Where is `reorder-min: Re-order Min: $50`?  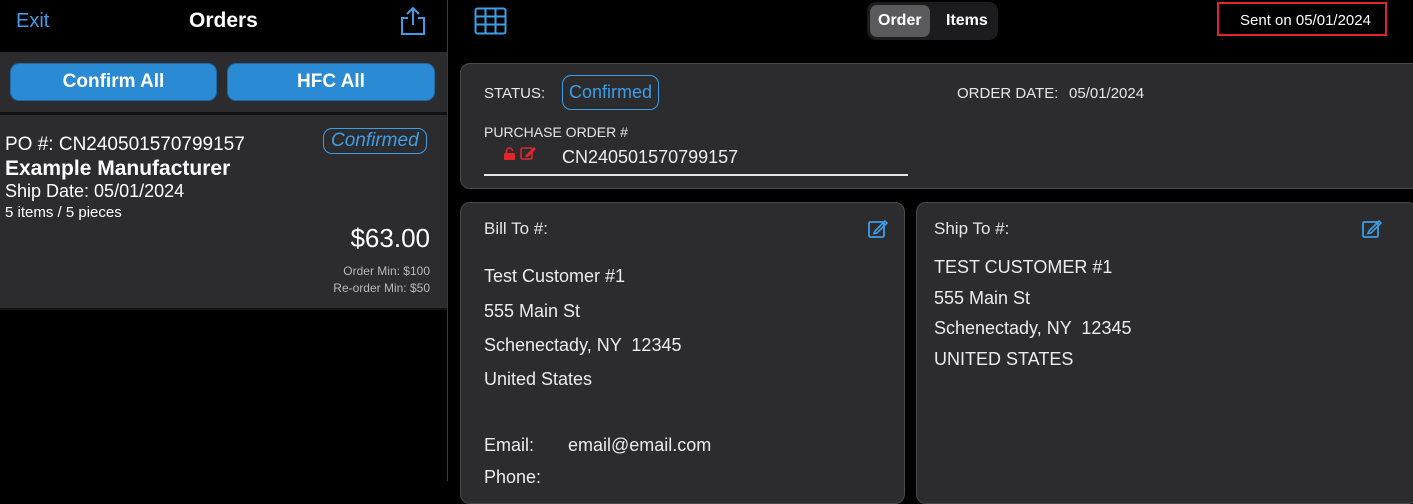 reorder-min: Re-order Min: $50 is located at coordinates (381, 288).